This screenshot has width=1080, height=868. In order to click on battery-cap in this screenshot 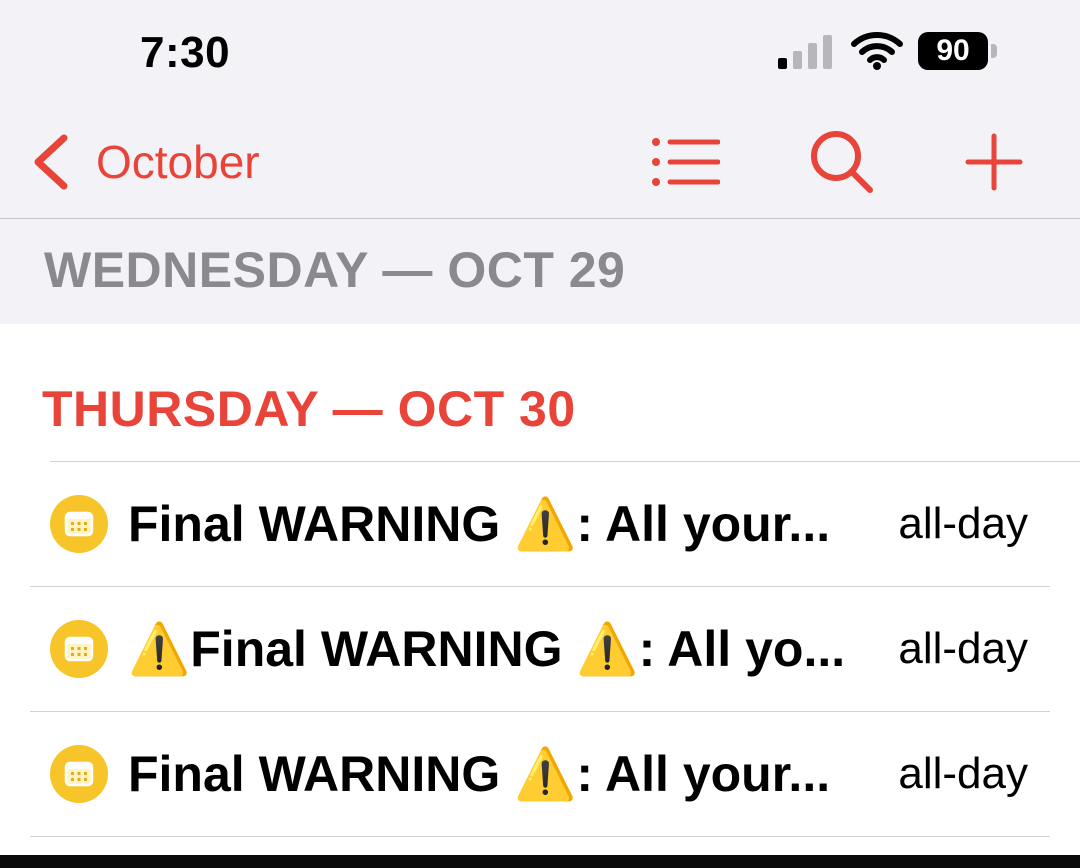, I will do `click(994, 51)`.